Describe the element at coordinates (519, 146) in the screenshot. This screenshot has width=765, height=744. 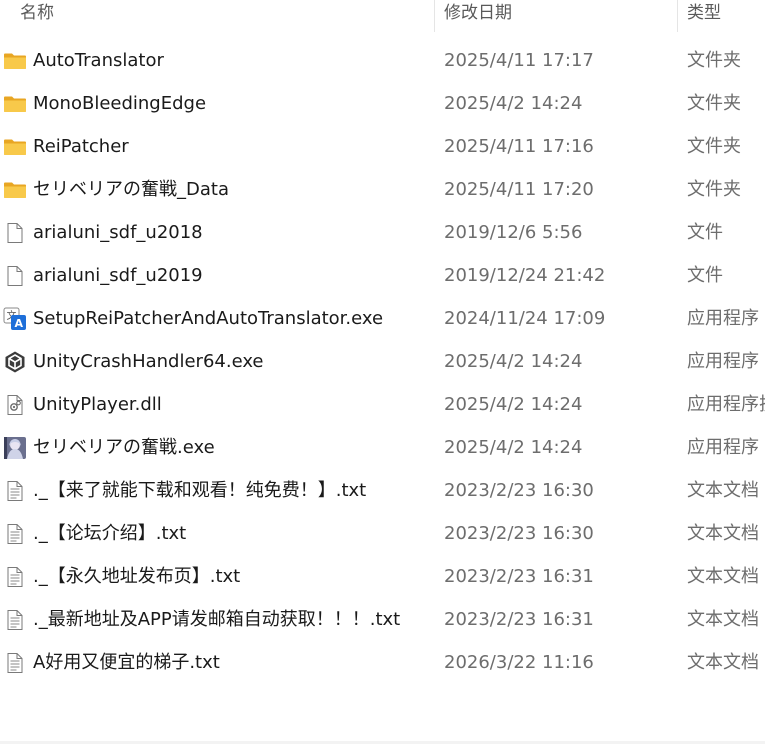
I see `file-date: 2025/4/11 17:16` at that location.